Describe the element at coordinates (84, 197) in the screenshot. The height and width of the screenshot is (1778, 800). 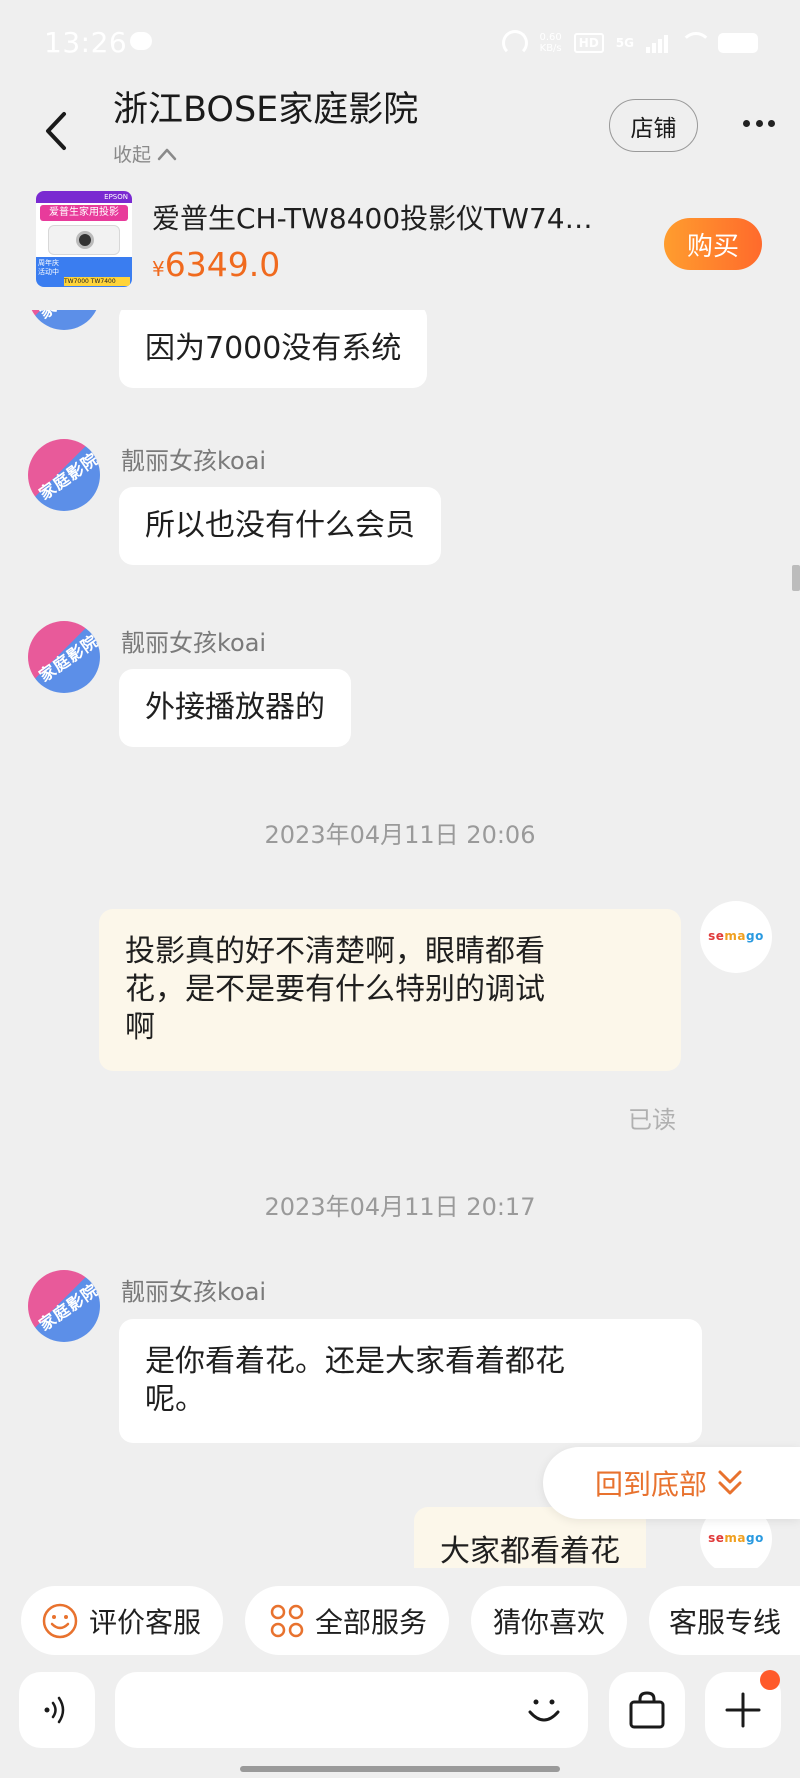
I see `thumb-brand: EPSON` at that location.